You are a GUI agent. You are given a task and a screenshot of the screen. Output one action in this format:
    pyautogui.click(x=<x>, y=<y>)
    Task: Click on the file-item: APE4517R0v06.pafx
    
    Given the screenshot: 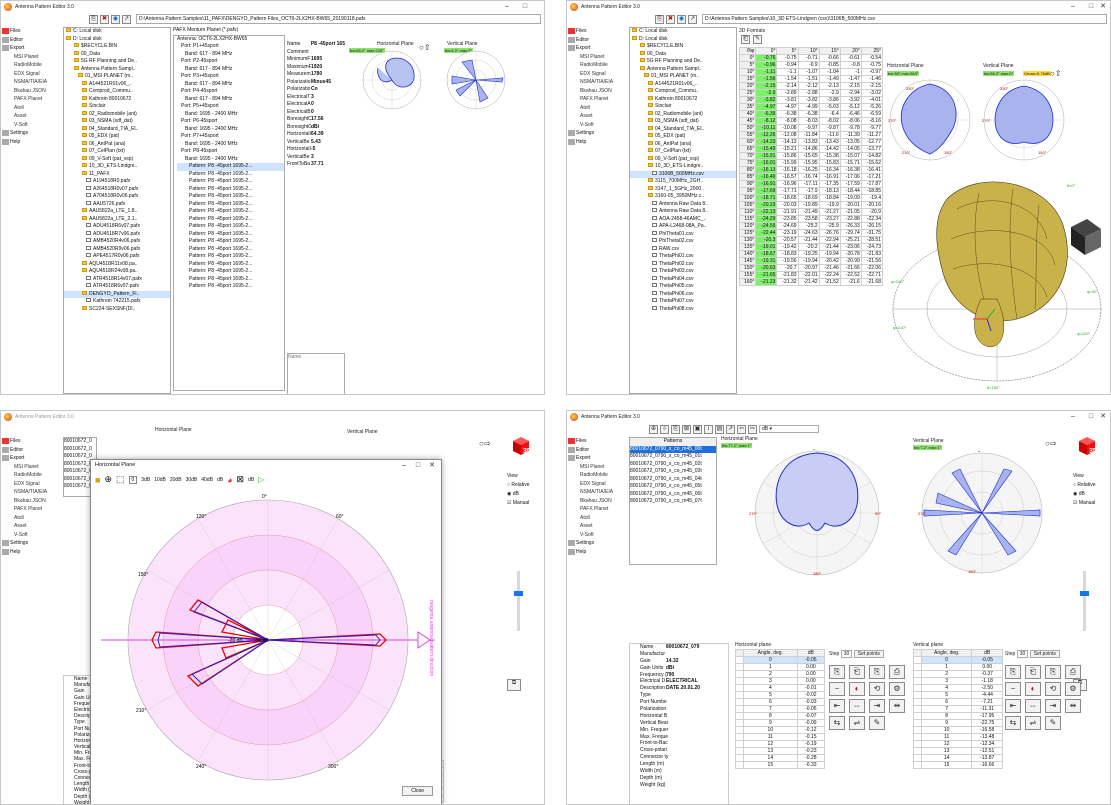 What is the action you would take?
    pyautogui.click(x=117, y=257)
    